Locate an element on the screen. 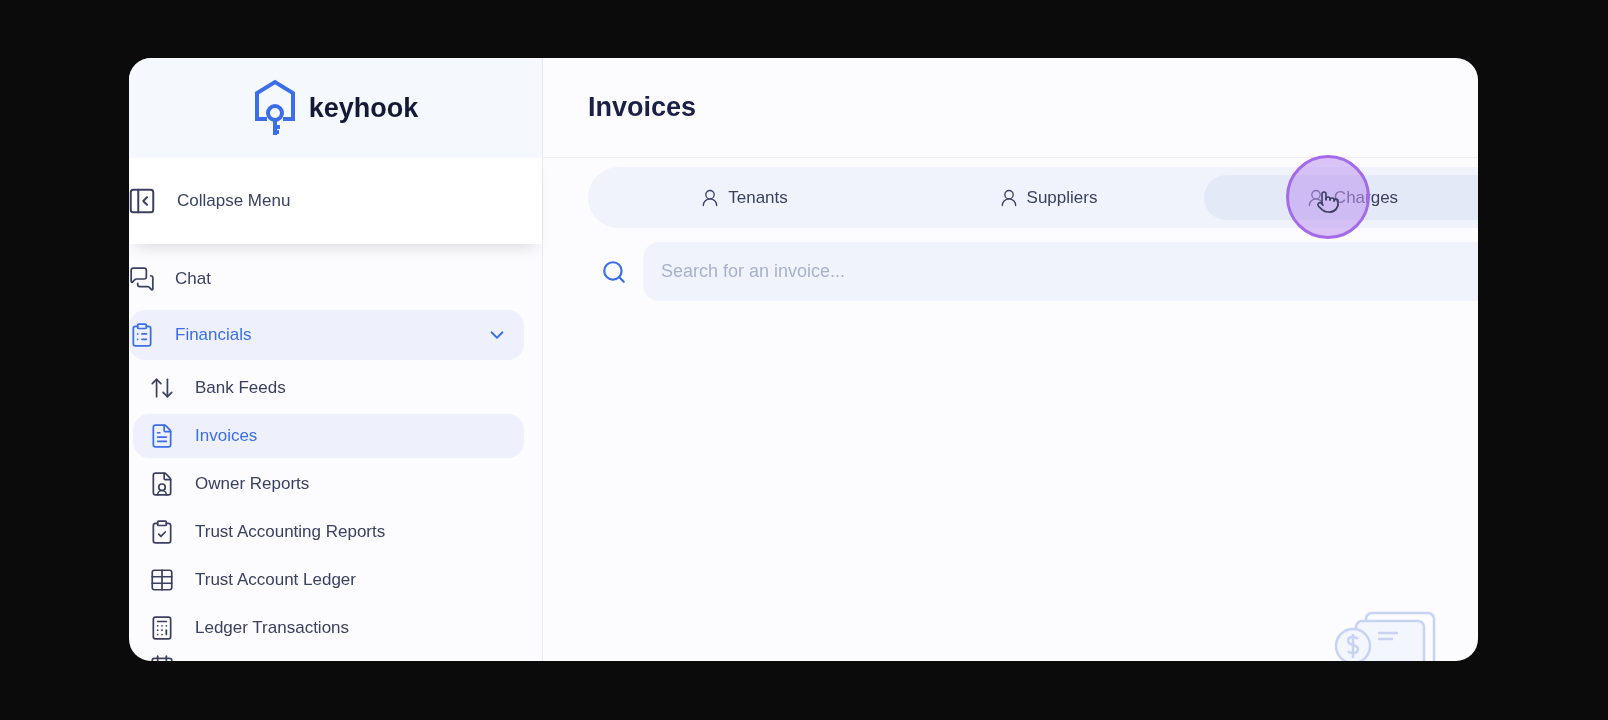  sidebar-item: Financials is located at coordinates (326, 335).